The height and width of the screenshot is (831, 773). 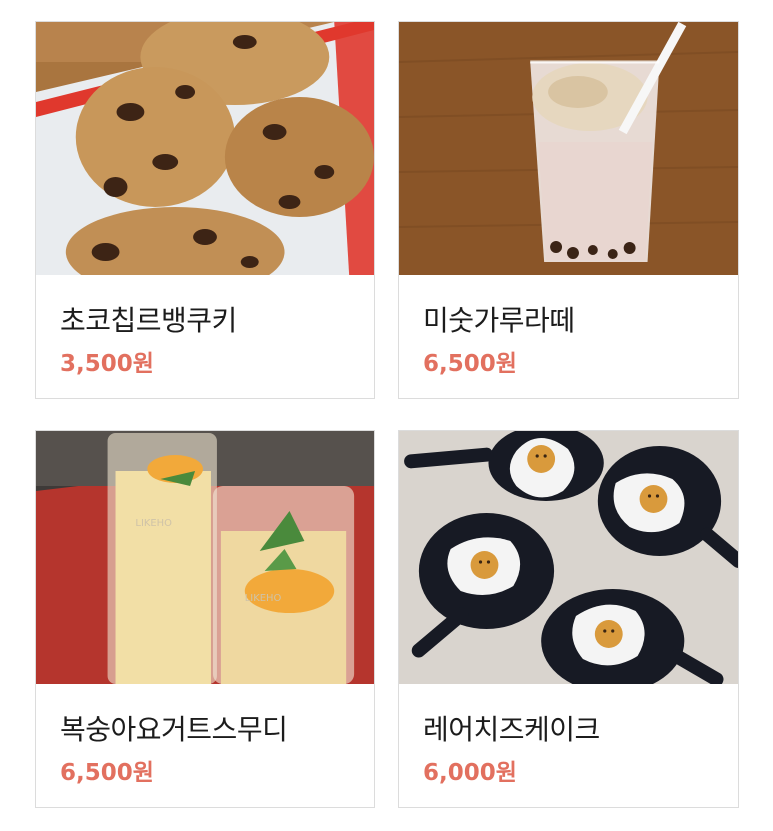 What do you see at coordinates (205, 557) in the screenshot?
I see `product-photo-peach-smoothie: LIKEHO LIKEHO` at bounding box center [205, 557].